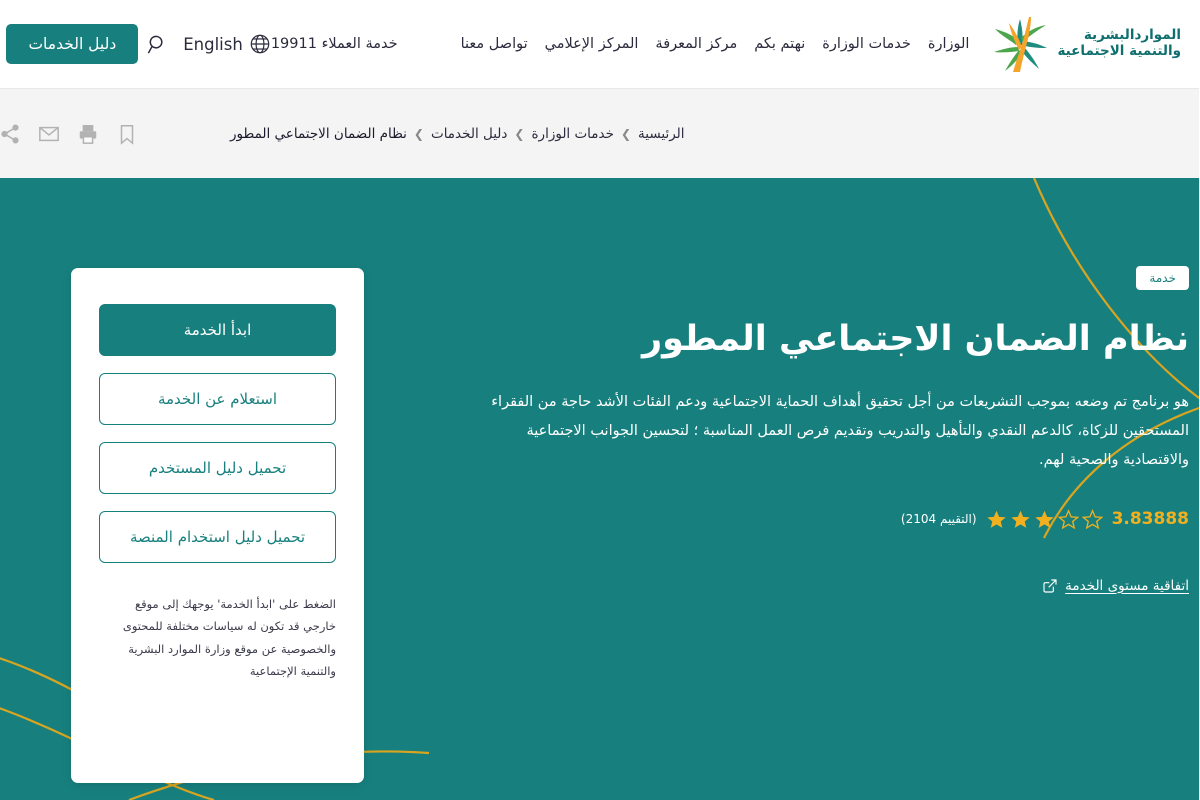 The width and height of the screenshot is (1200, 800). Describe the element at coordinates (662, 134) in the screenshot. I see `breadcrumb-home: الرئيسية` at that location.